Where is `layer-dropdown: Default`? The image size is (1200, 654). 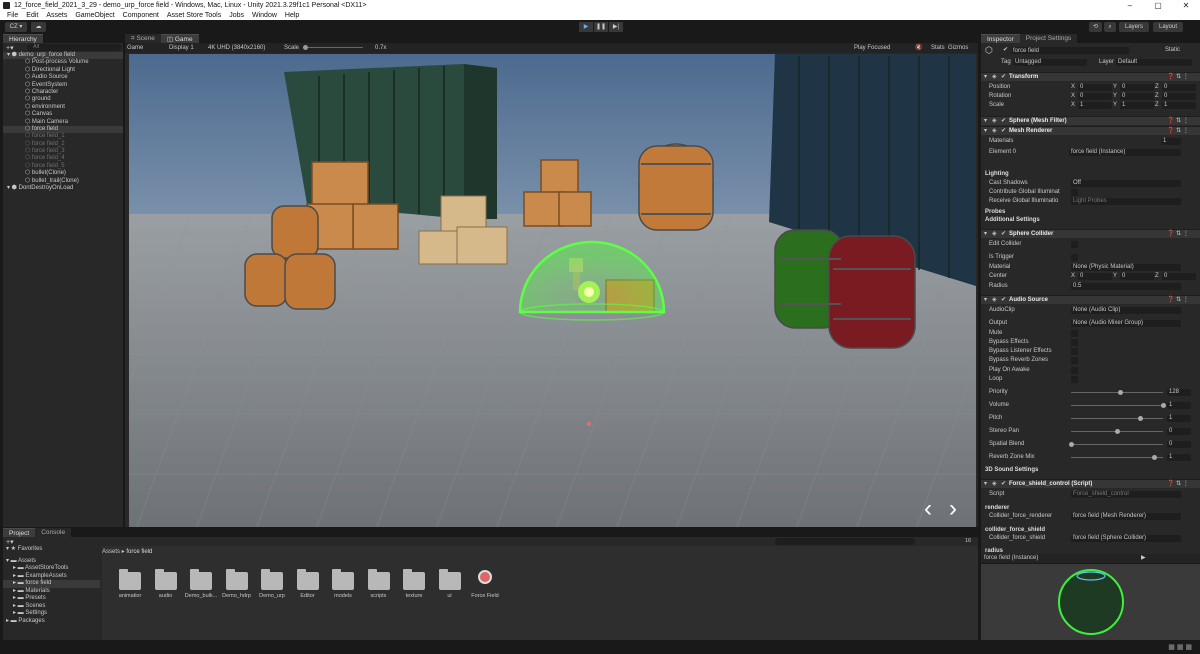 layer-dropdown: Default is located at coordinates (1154, 62).